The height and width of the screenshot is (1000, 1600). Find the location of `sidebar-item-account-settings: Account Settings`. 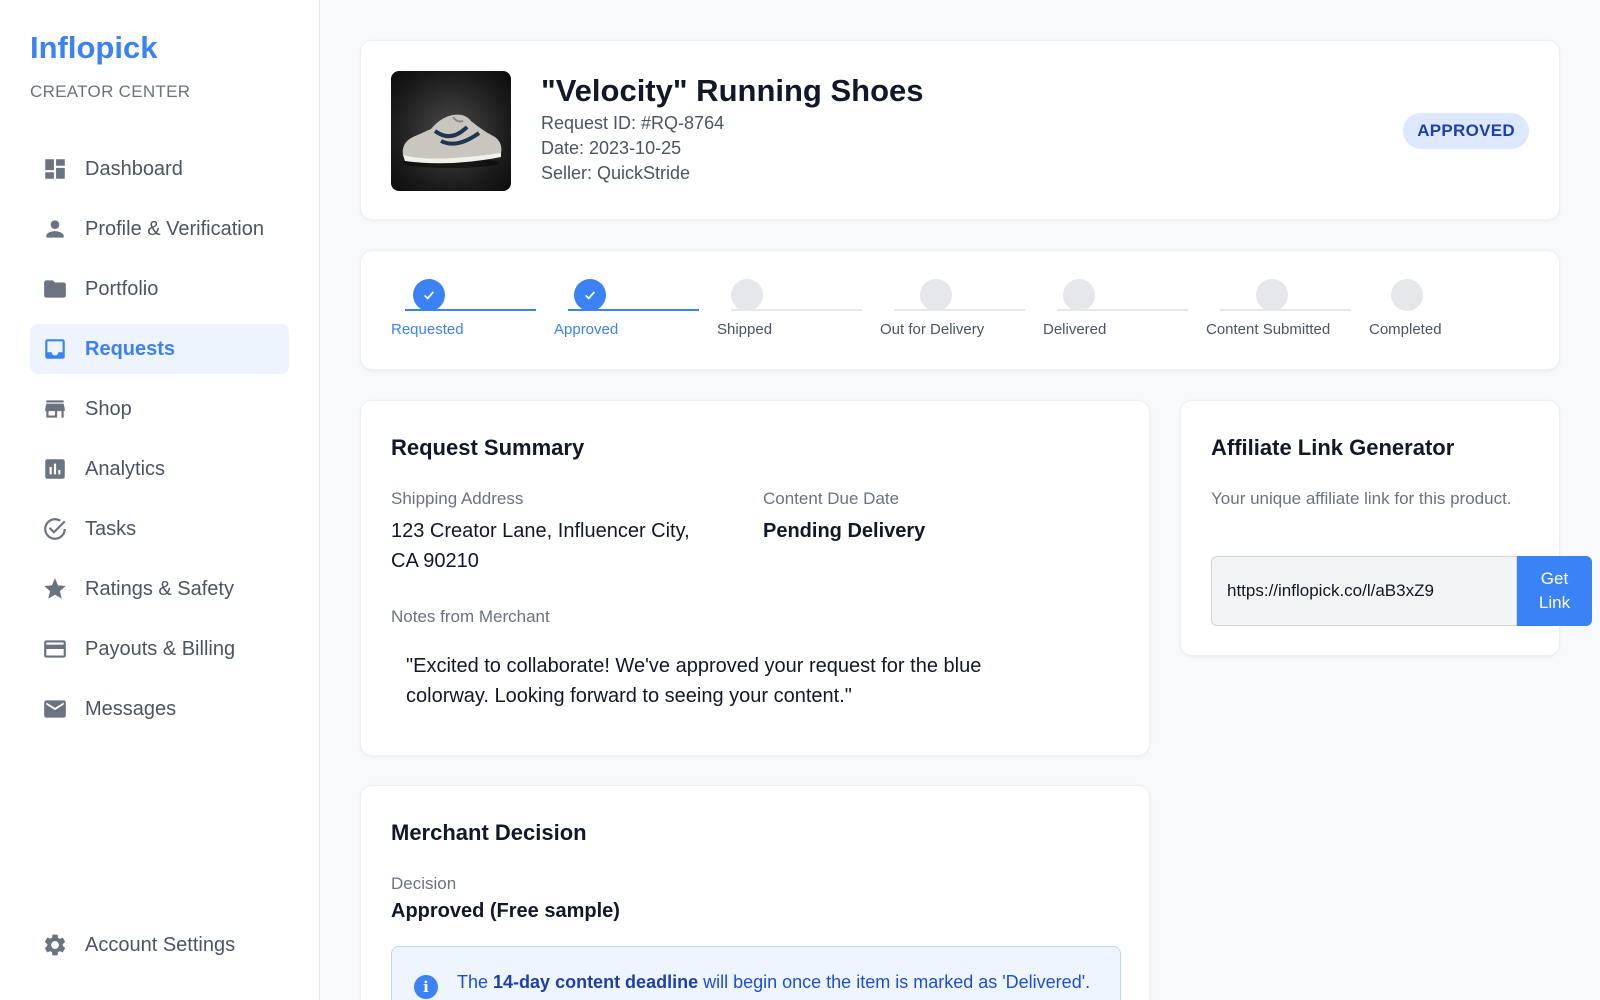

sidebar-item-account-settings: Account Settings is located at coordinates (159, 945).